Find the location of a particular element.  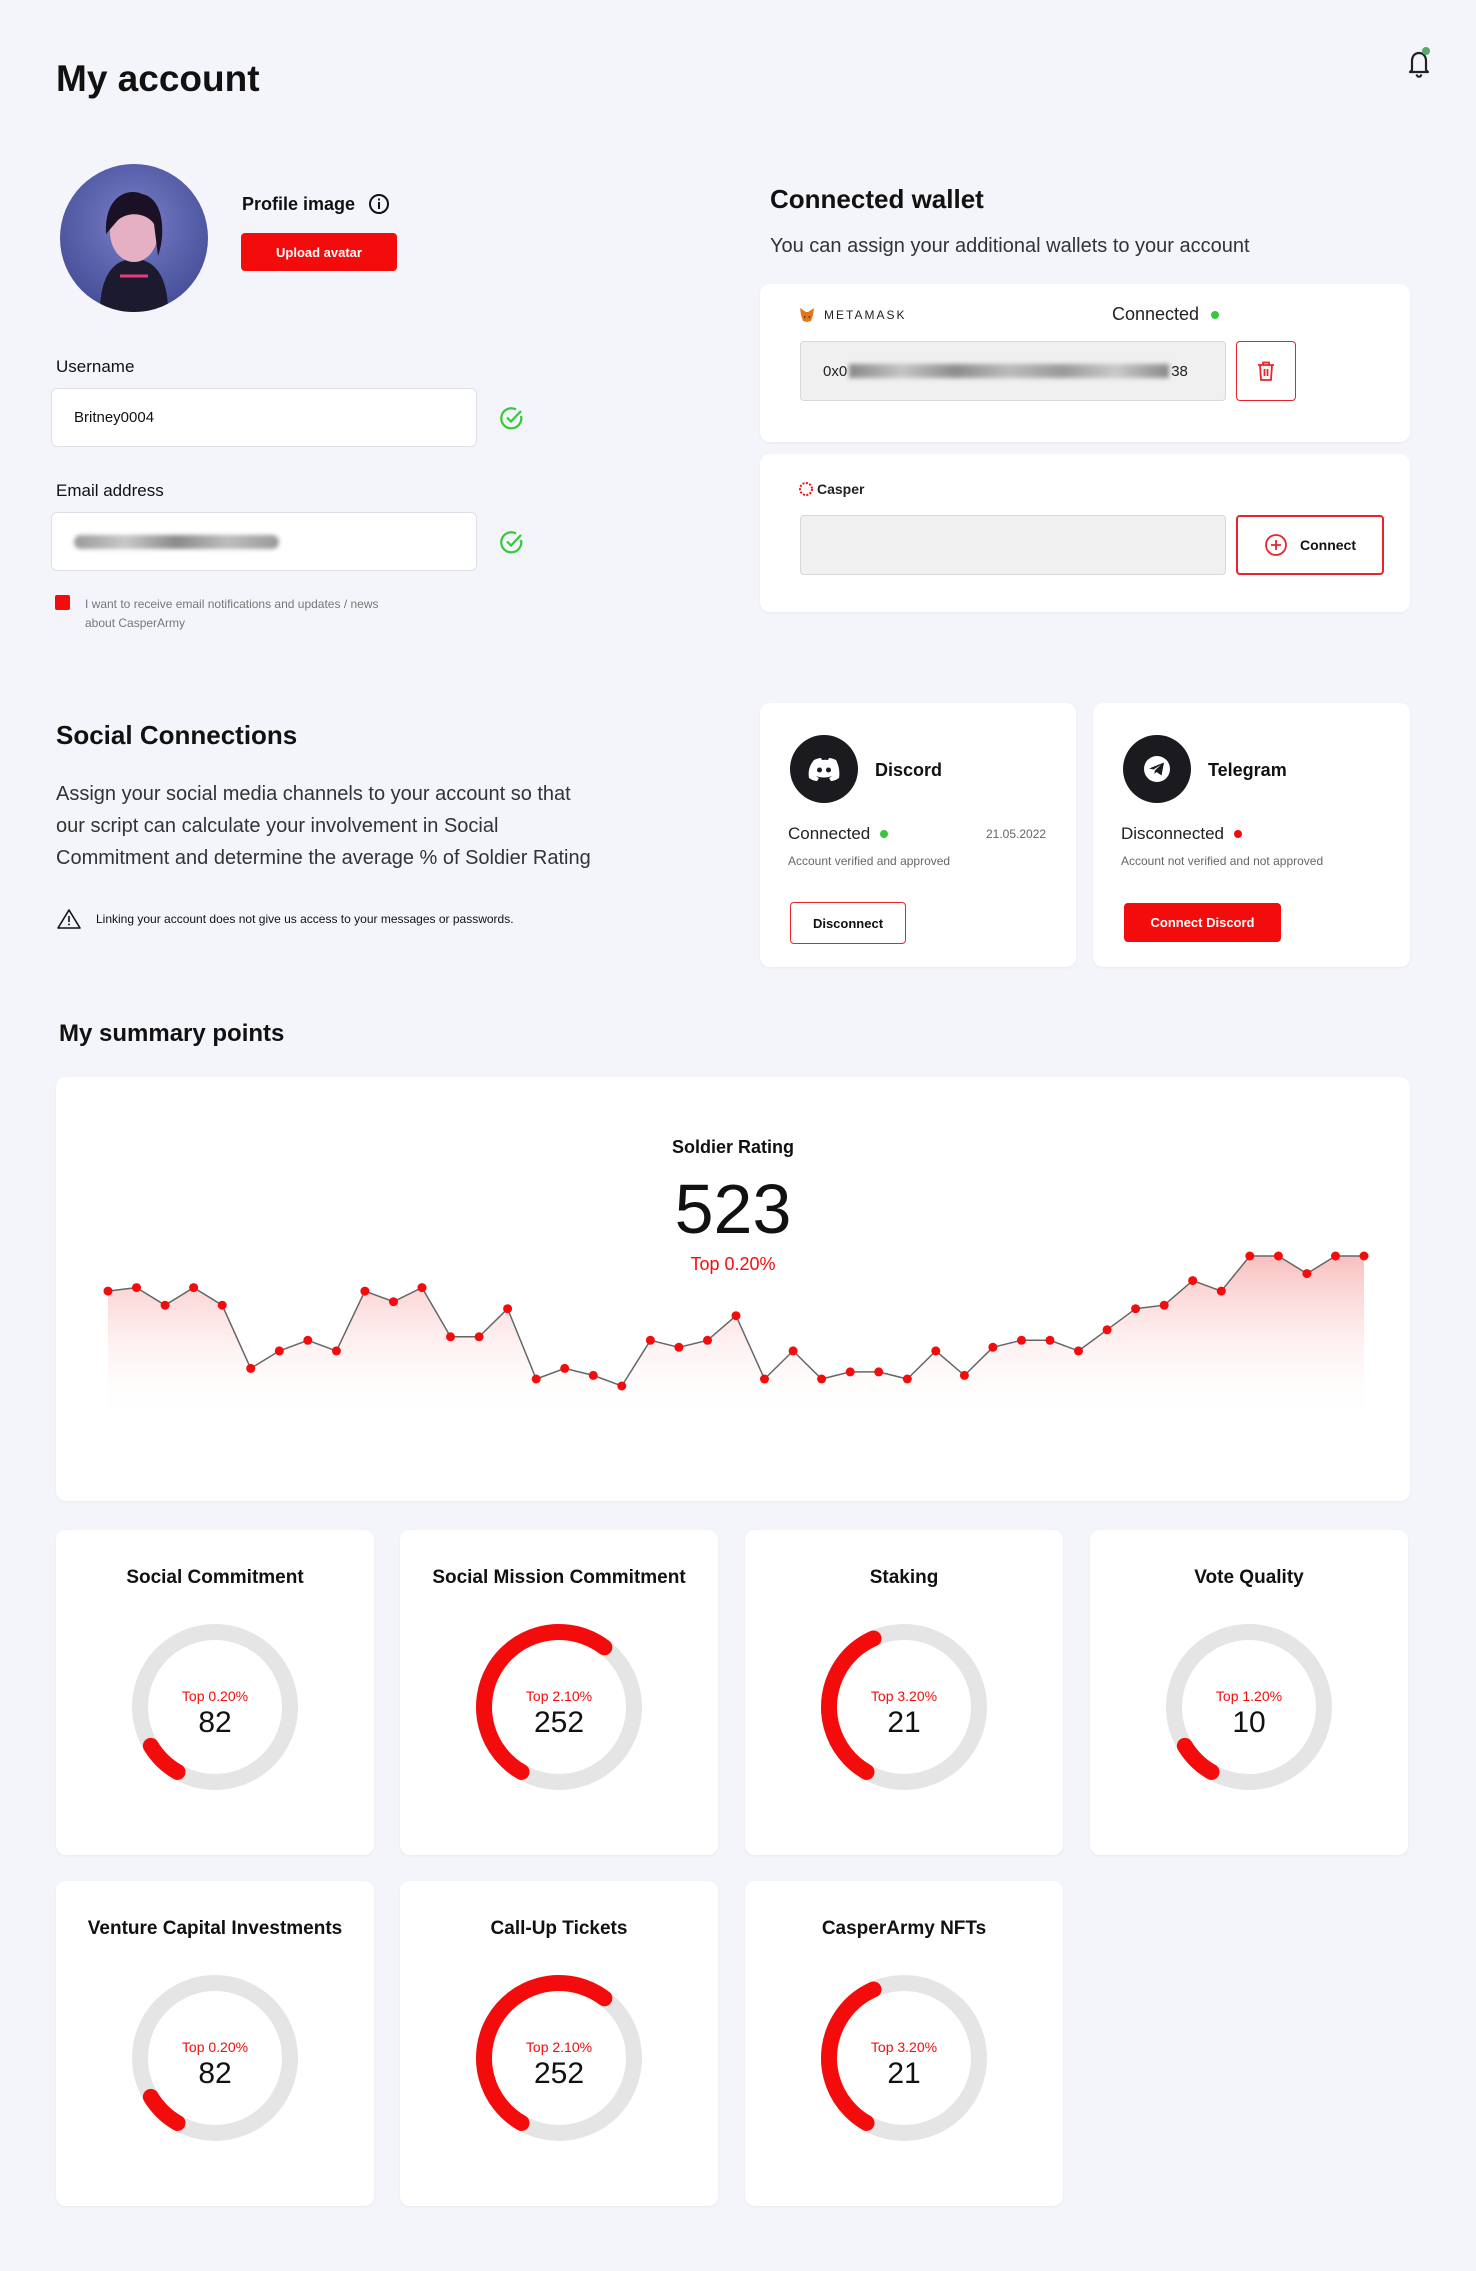

metric-card: Social Mission Commitment Top 2.10% 252 is located at coordinates (559, 1692).